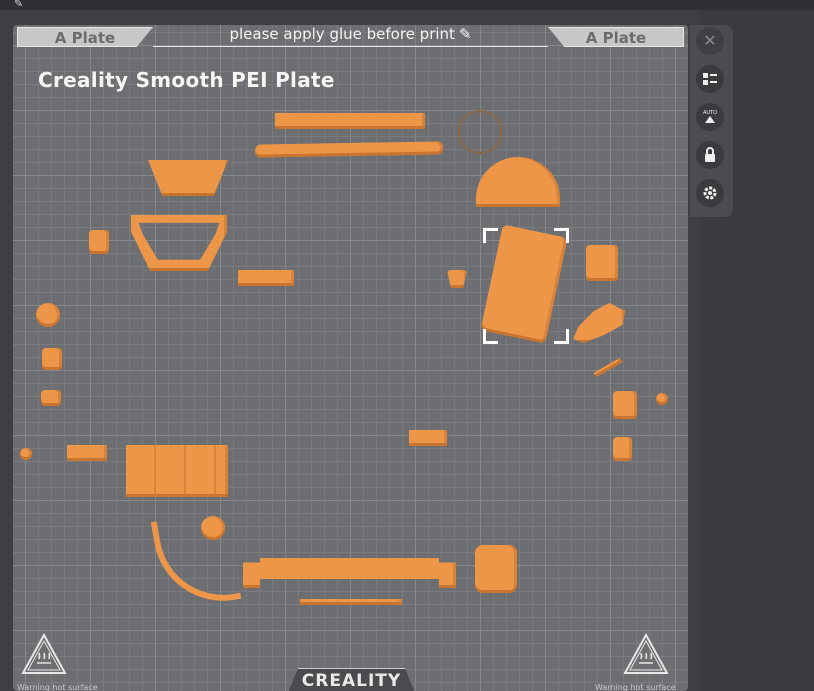 This screenshot has width=814, height=691. Describe the element at coordinates (465, 34) in the screenshot. I see `pencil-icon: ✎` at that location.